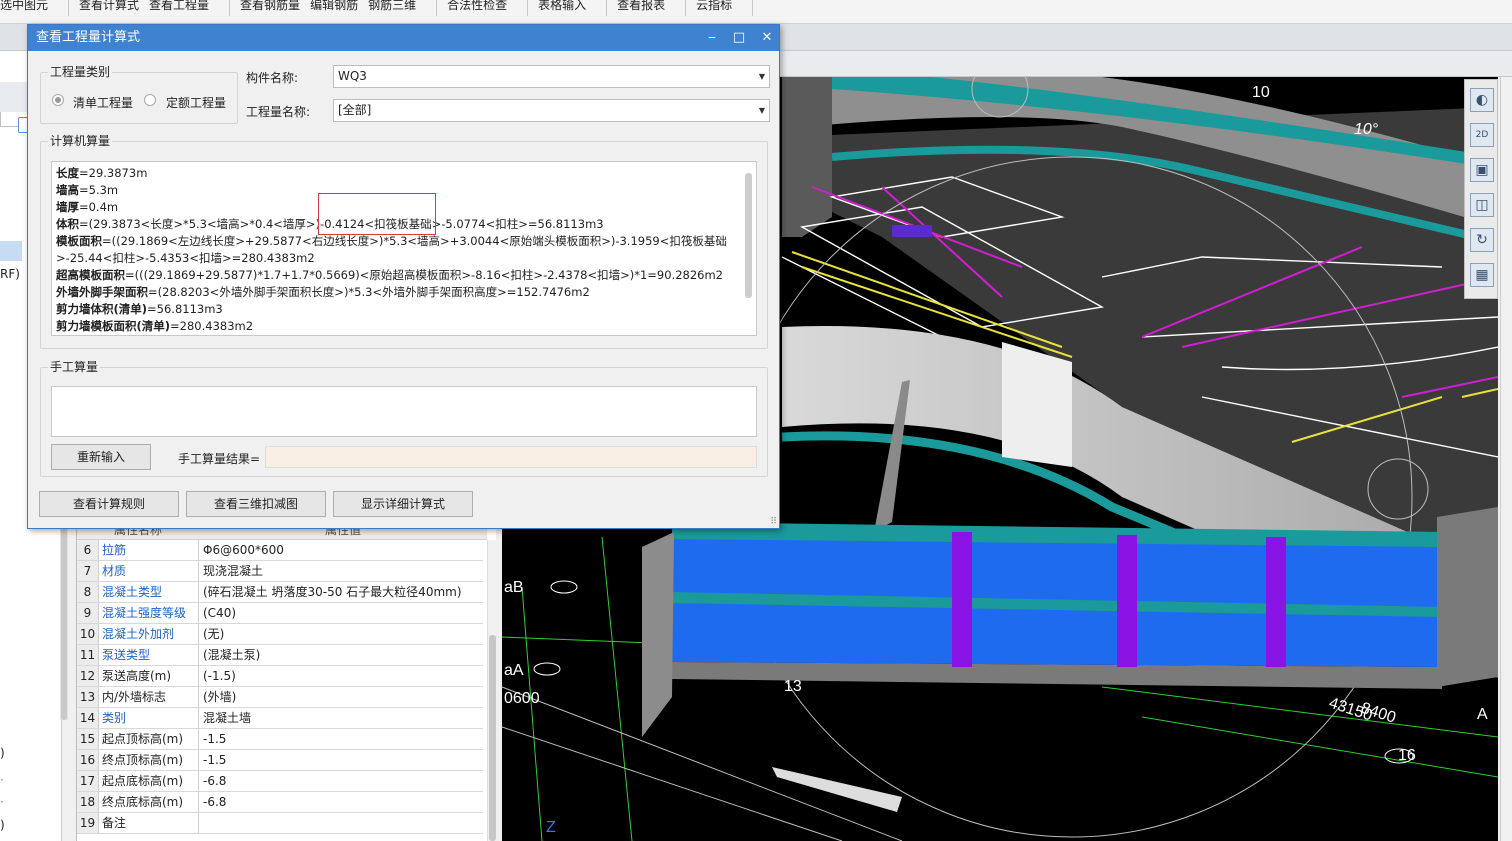  I want to click on manual-input-area, so click(404, 411).